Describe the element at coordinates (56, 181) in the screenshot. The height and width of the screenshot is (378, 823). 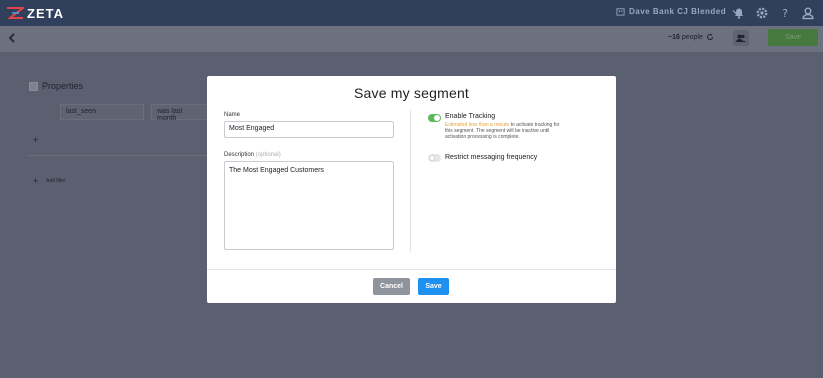
I see `add-filter-link: Add filter` at that location.